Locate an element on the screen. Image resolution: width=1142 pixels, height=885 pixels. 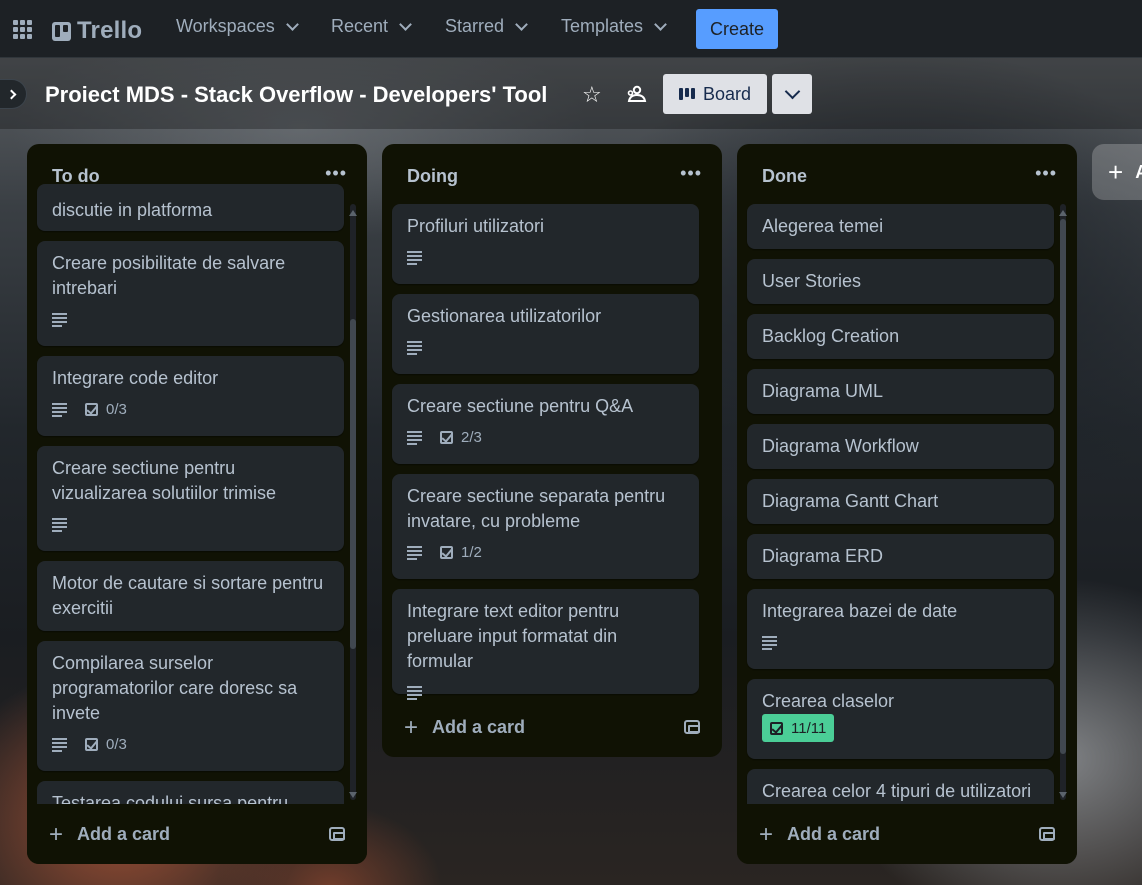
board-view-icon is located at coordinates (686, 94).